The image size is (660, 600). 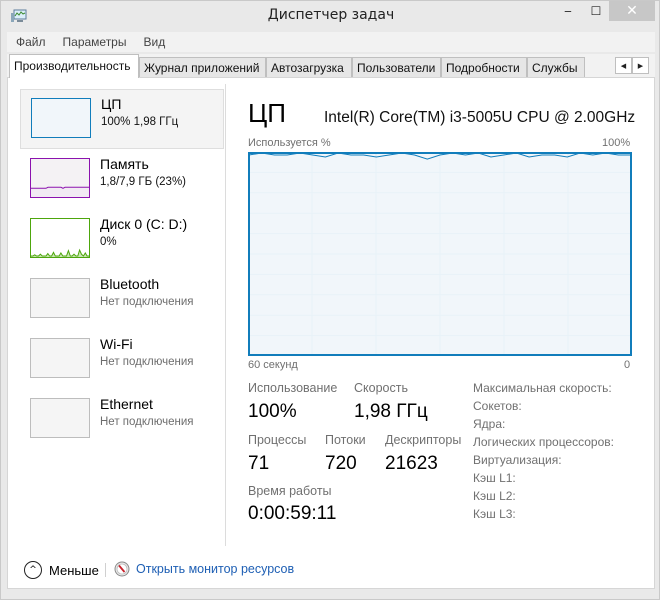 What do you see at coordinates (396, 67) in the screenshot?
I see `tab-users: Пользователи` at bounding box center [396, 67].